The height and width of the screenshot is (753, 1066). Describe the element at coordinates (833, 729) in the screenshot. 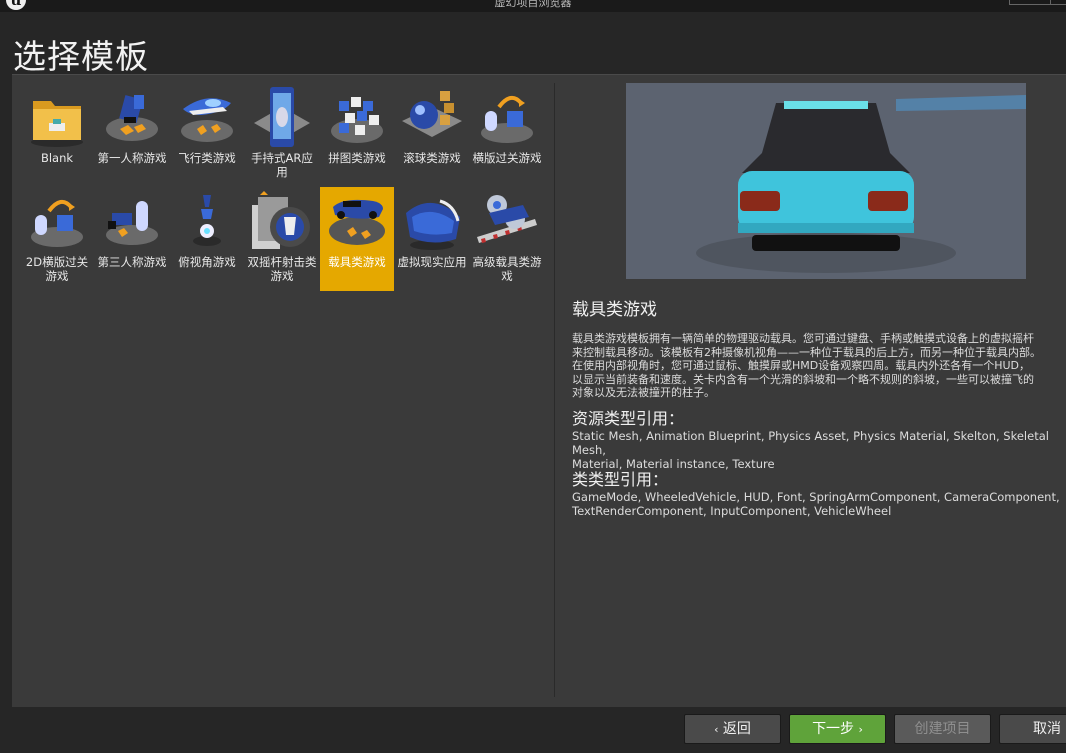

I see `next-button-label: 下一步` at that location.